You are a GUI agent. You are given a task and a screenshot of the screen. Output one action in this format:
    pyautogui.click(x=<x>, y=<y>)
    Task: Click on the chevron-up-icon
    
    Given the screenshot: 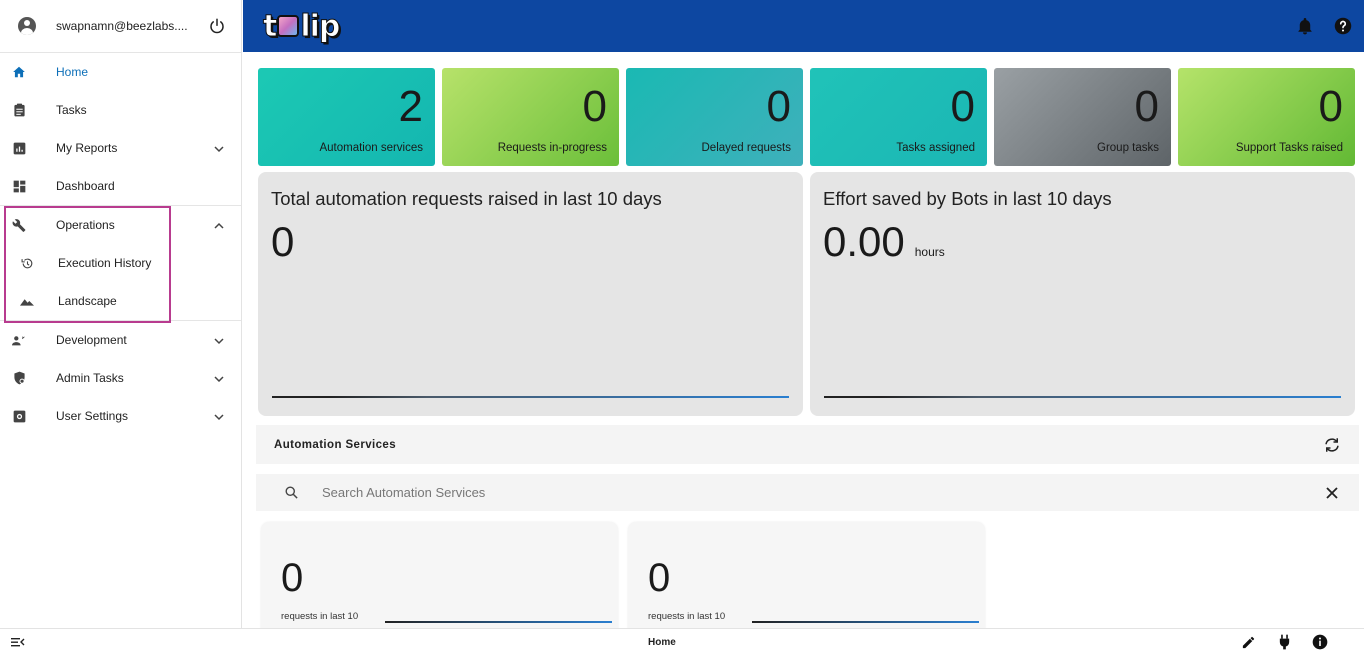 What is the action you would take?
    pyautogui.click(x=219, y=225)
    